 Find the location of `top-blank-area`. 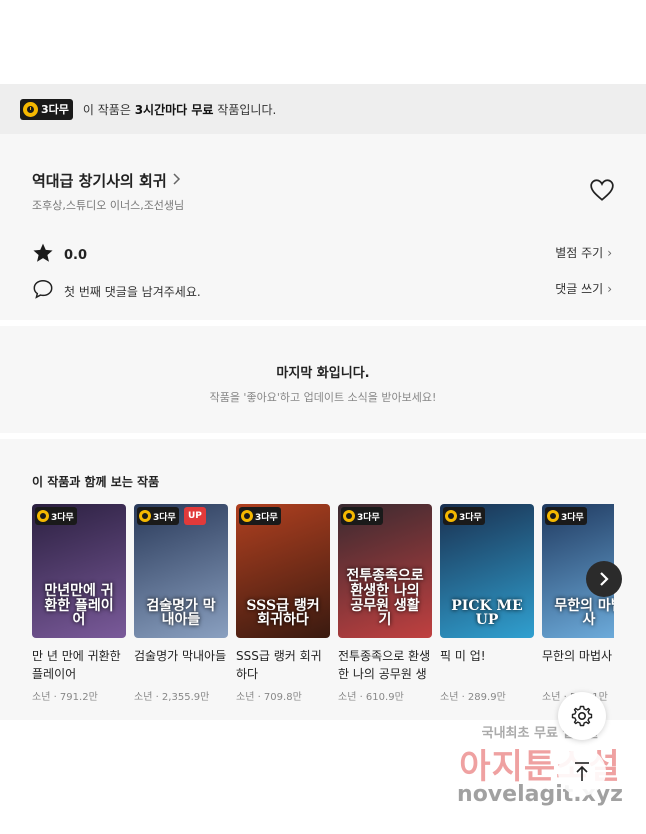

top-blank-area is located at coordinates (323, 42).